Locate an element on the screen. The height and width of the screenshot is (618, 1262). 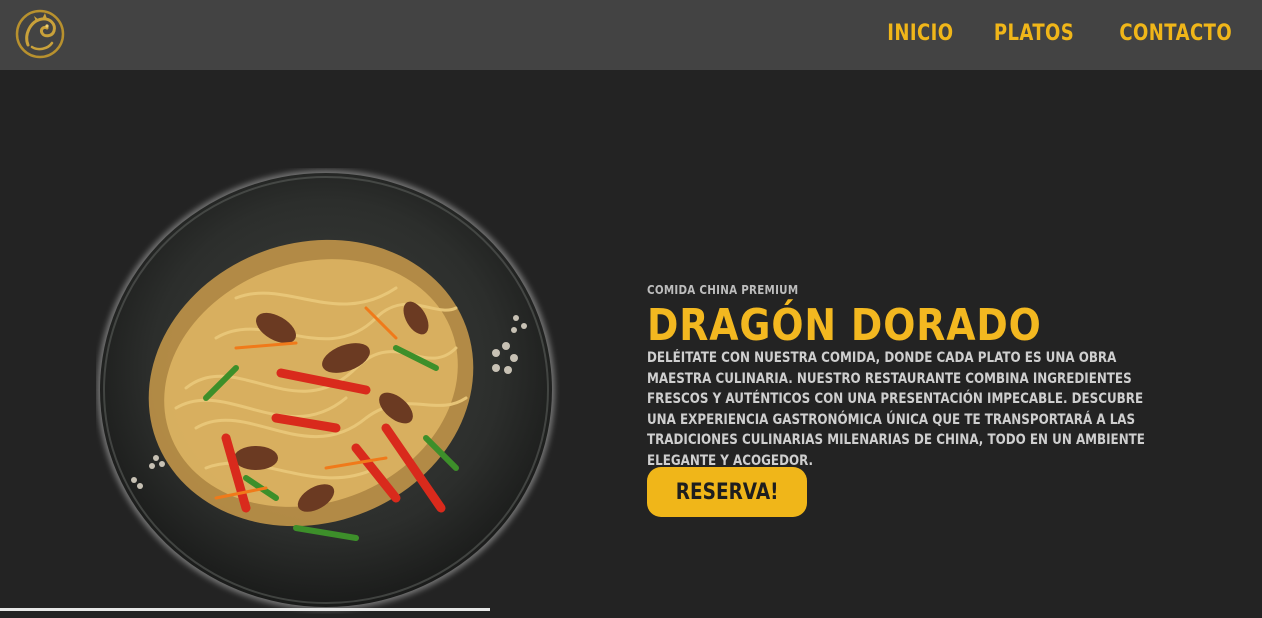
nav-link-inicio: INICIO is located at coordinates (920, 34).